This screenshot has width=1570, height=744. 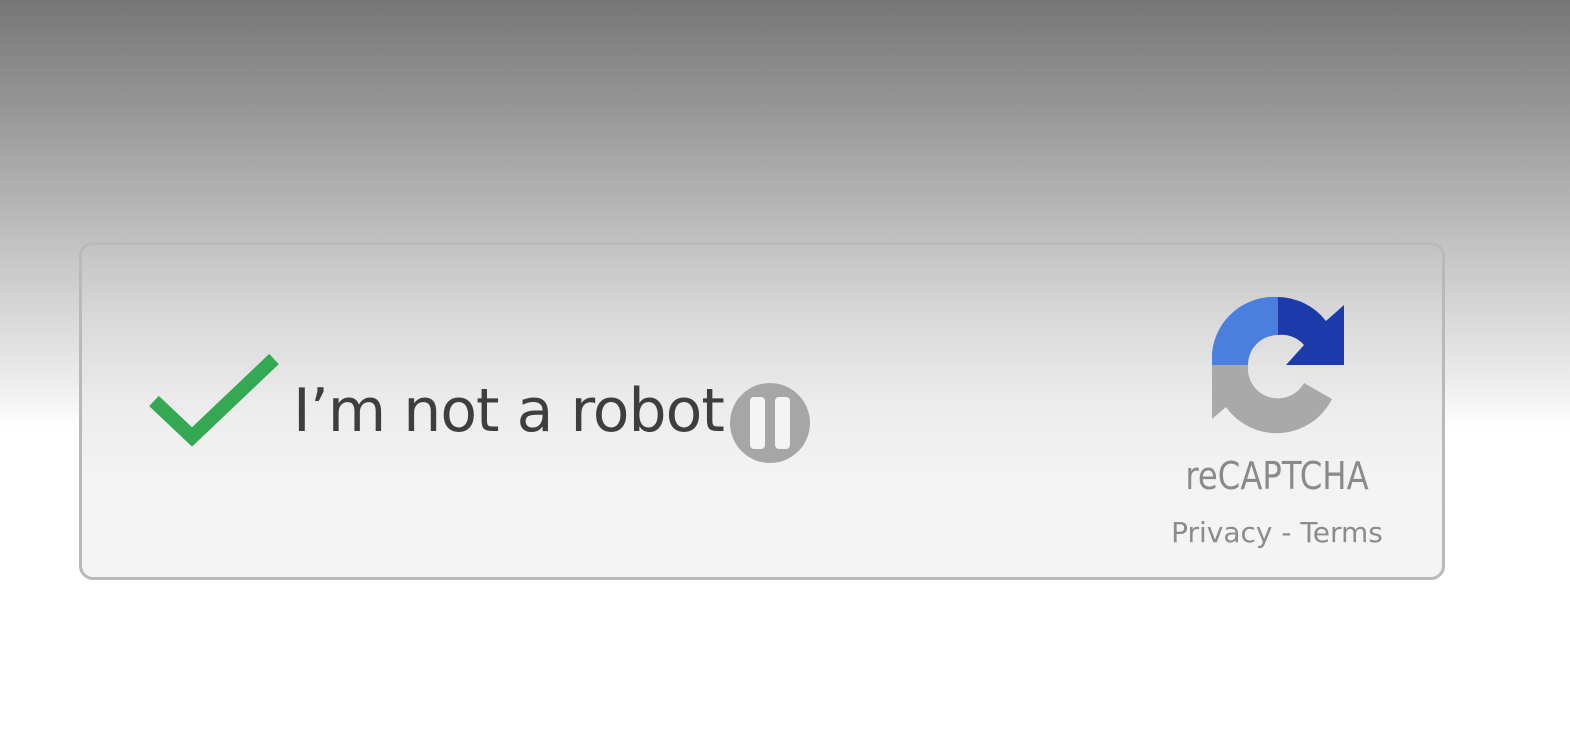 I want to click on legal-links: Privacy - Terms, so click(x=1277, y=533).